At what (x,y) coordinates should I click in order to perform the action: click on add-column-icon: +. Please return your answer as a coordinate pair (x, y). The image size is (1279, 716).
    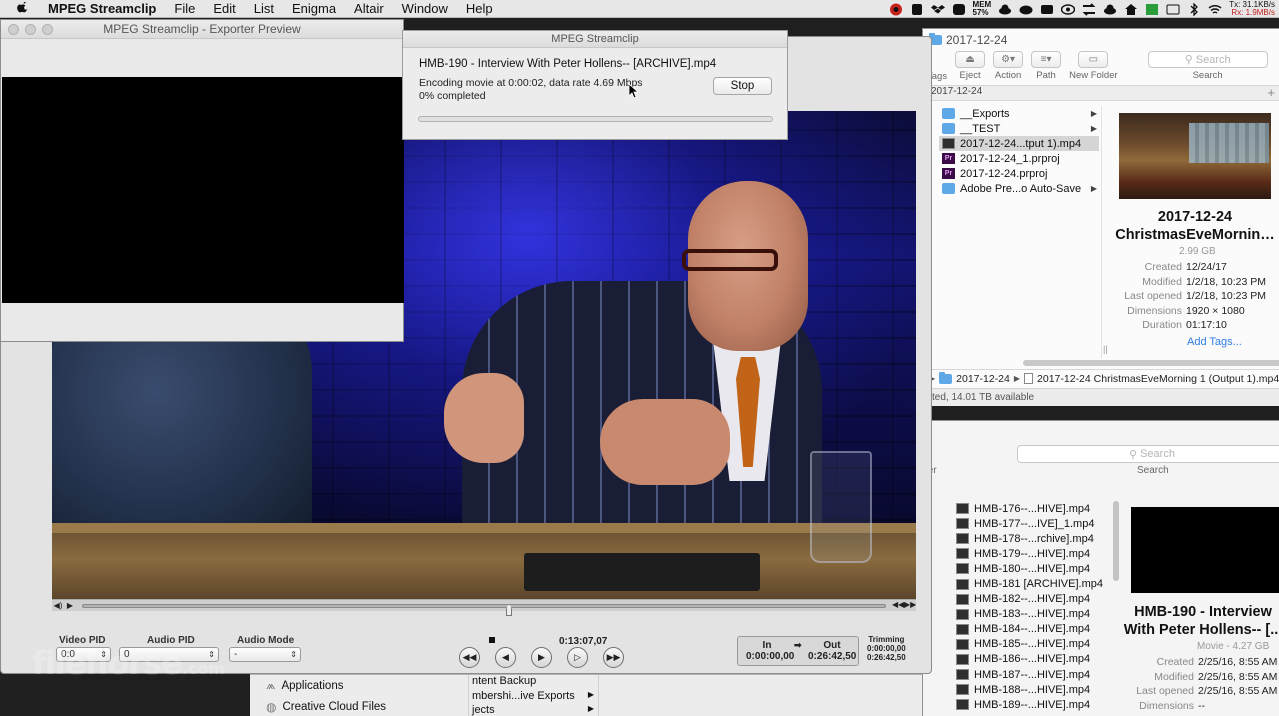
    Looking at the image, I should click on (1271, 93).